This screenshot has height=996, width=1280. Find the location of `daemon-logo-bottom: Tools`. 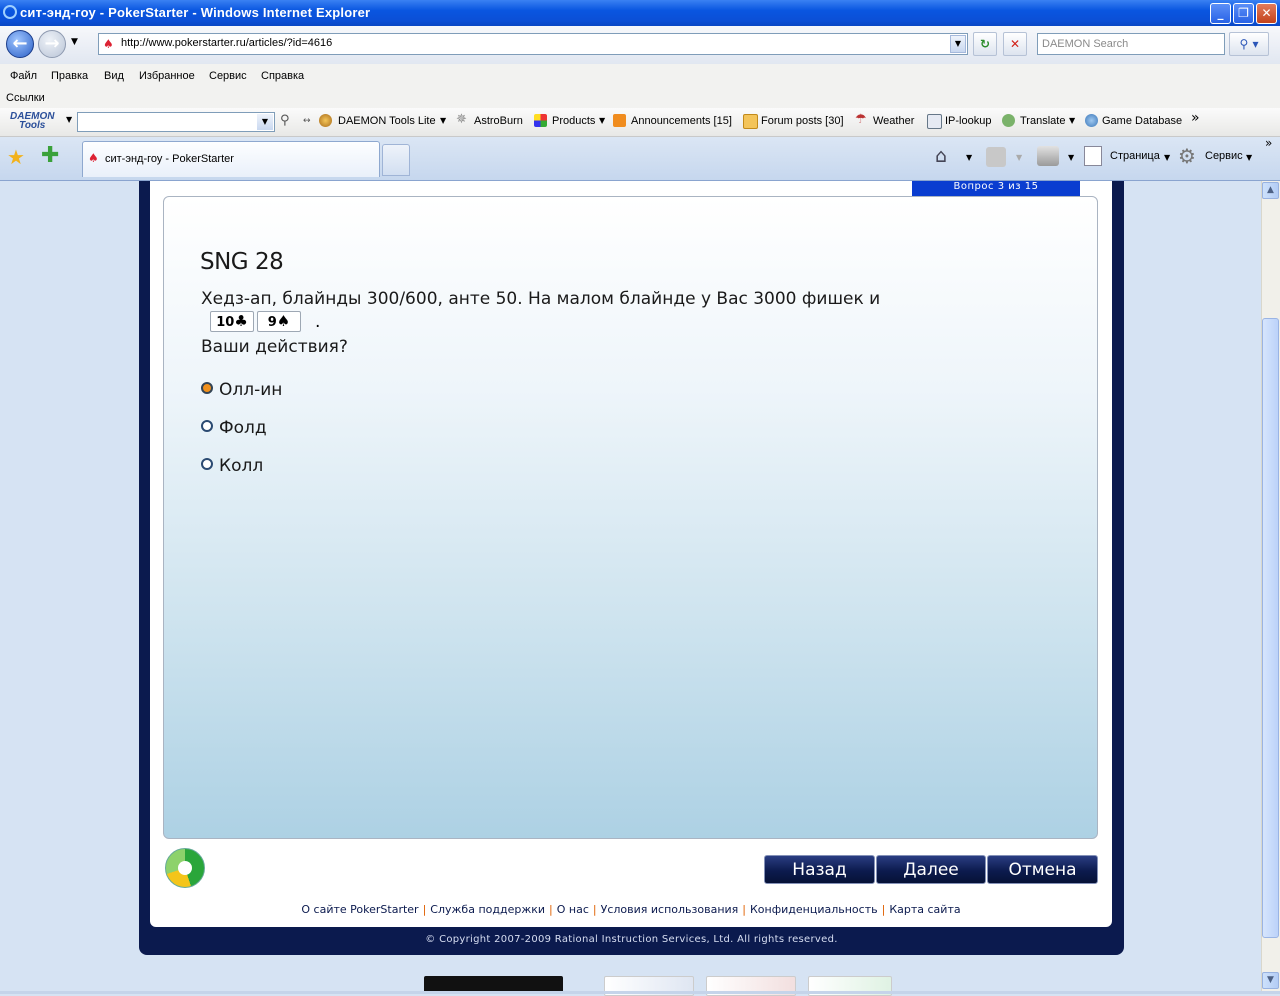

daemon-logo-bottom: Tools is located at coordinates (32, 125).